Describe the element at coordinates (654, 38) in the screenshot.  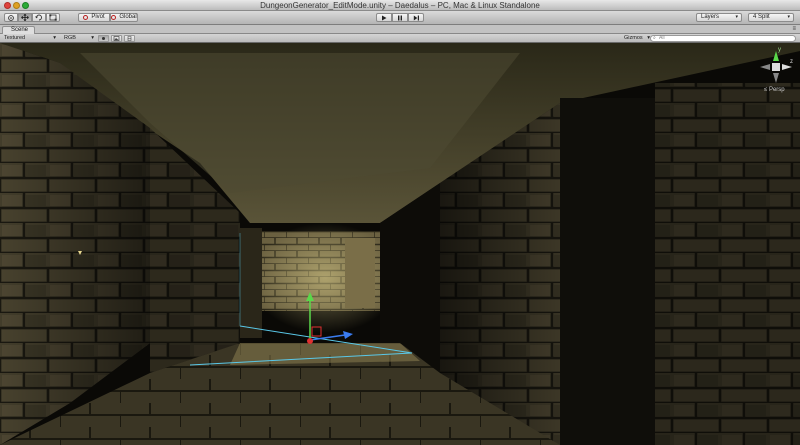
I see `search-icon: ⌕` at that location.